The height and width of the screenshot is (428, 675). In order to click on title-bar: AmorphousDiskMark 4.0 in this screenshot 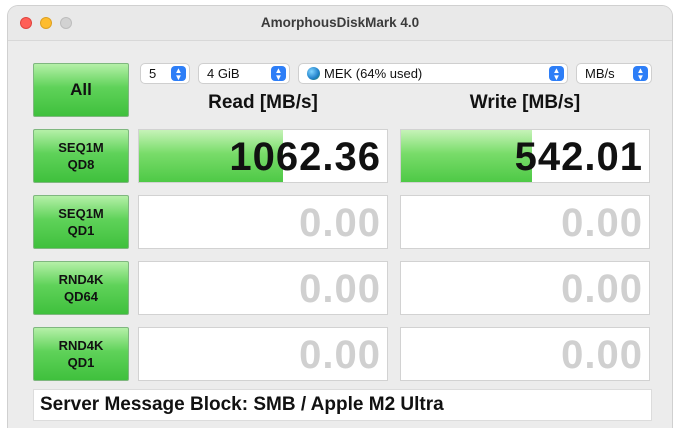, I will do `click(340, 23)`.